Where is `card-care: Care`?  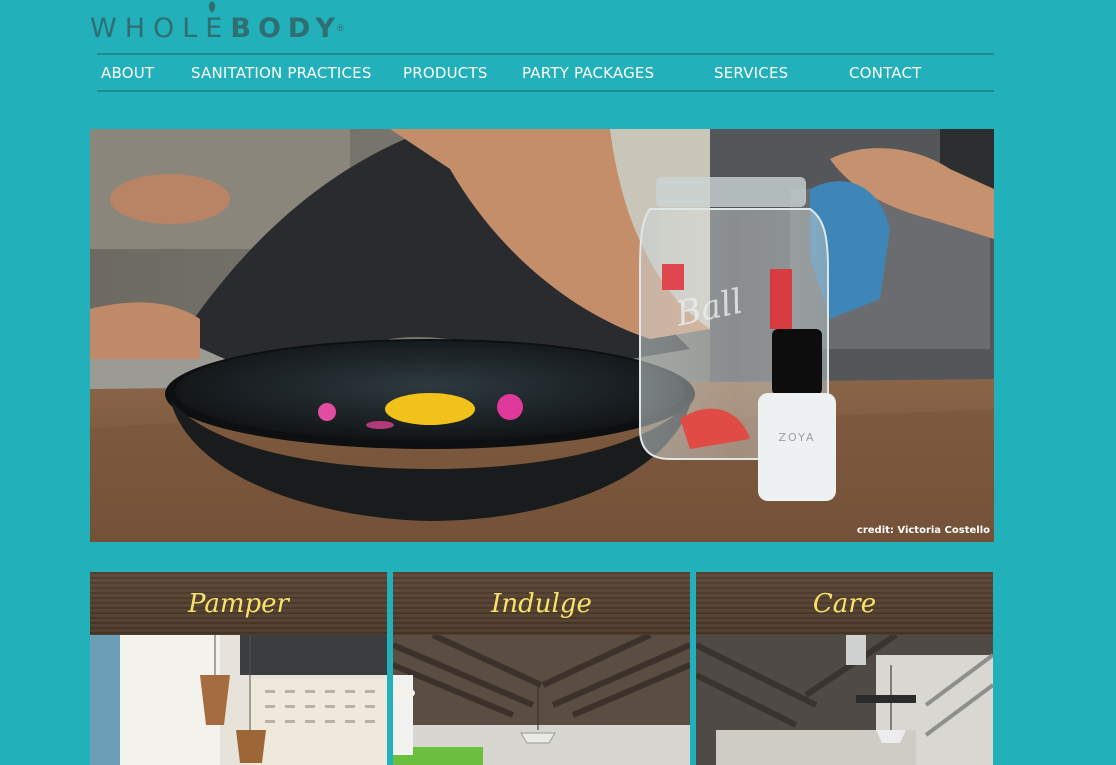 card-care: Care is located at coordinates (844, 668).